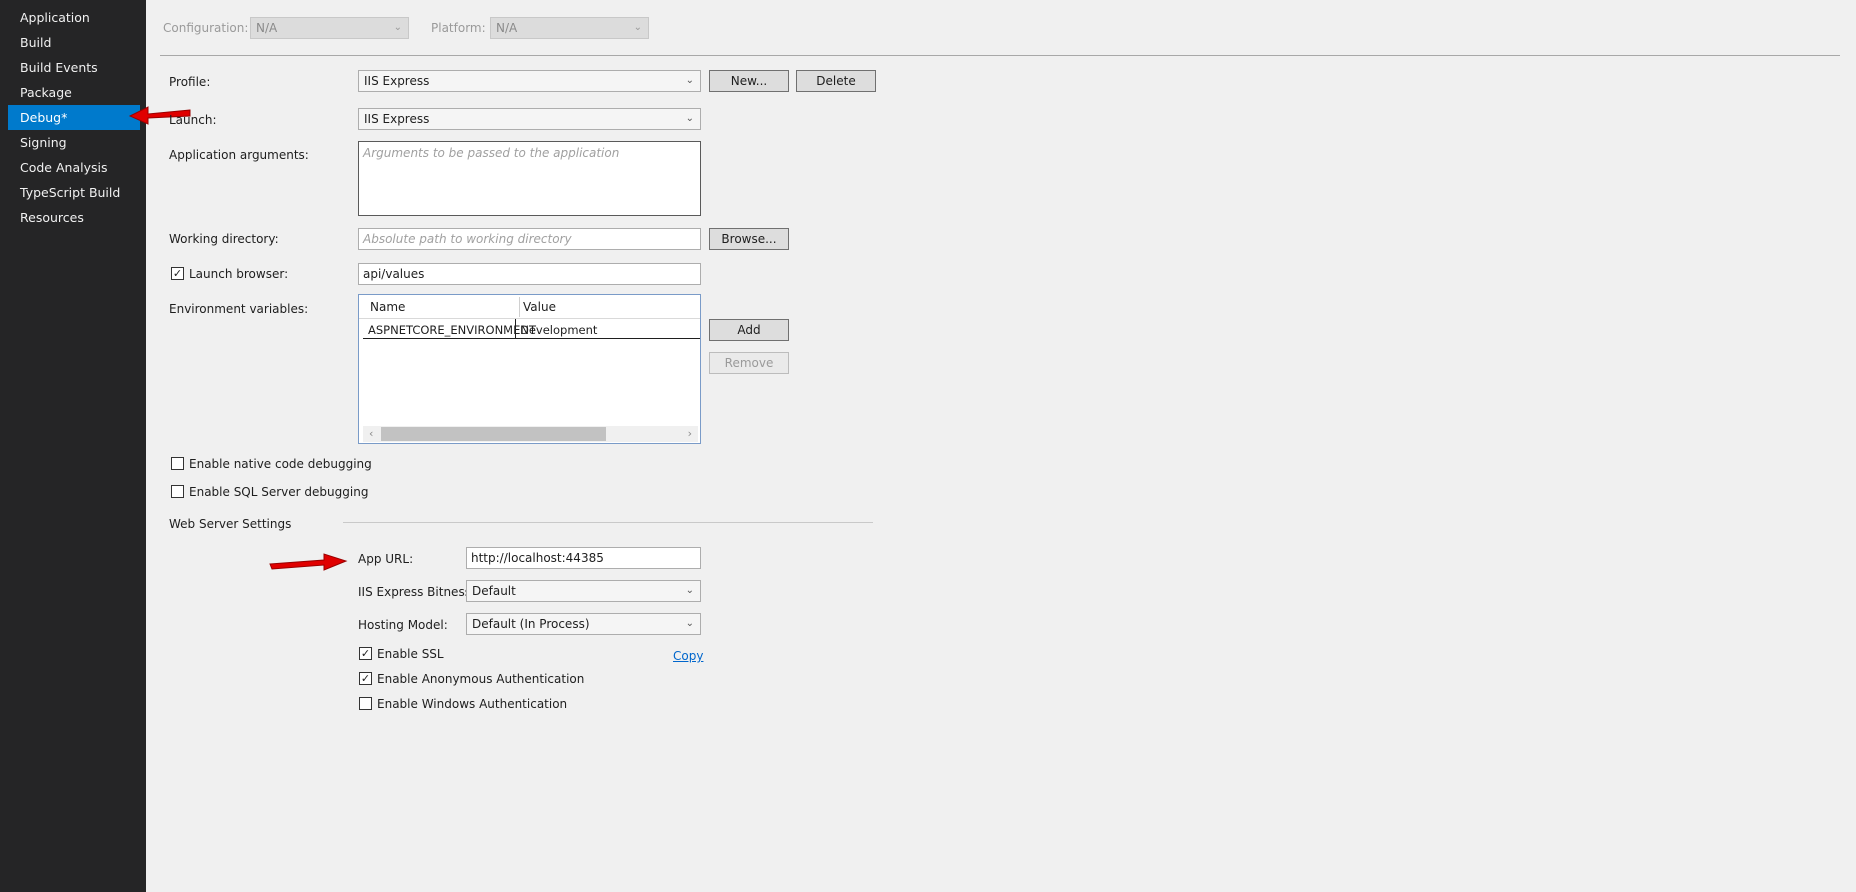 This screenshot has height=892, width=1856. What do you see at coordinates (519, 307) in the screenshot?
I see `grid-header-divider` at bounding box center [519, 307].